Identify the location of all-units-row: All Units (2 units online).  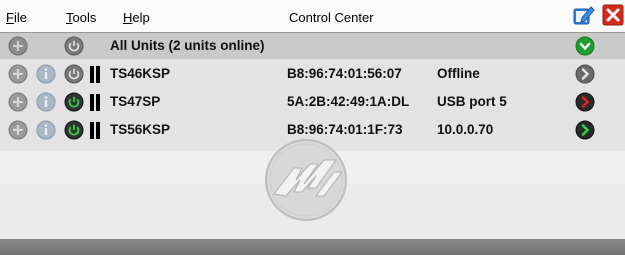
(312, 45).